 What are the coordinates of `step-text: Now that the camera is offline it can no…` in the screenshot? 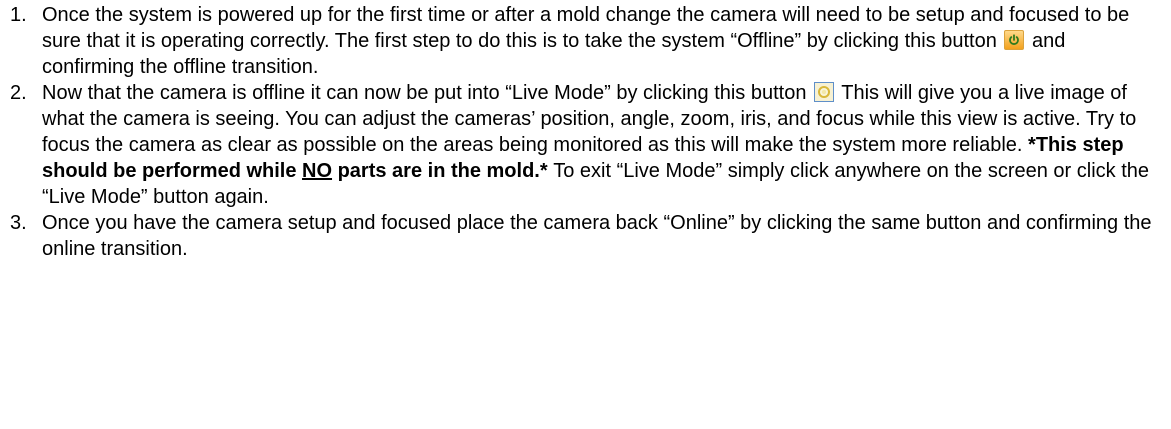 It's located at (424, 93).